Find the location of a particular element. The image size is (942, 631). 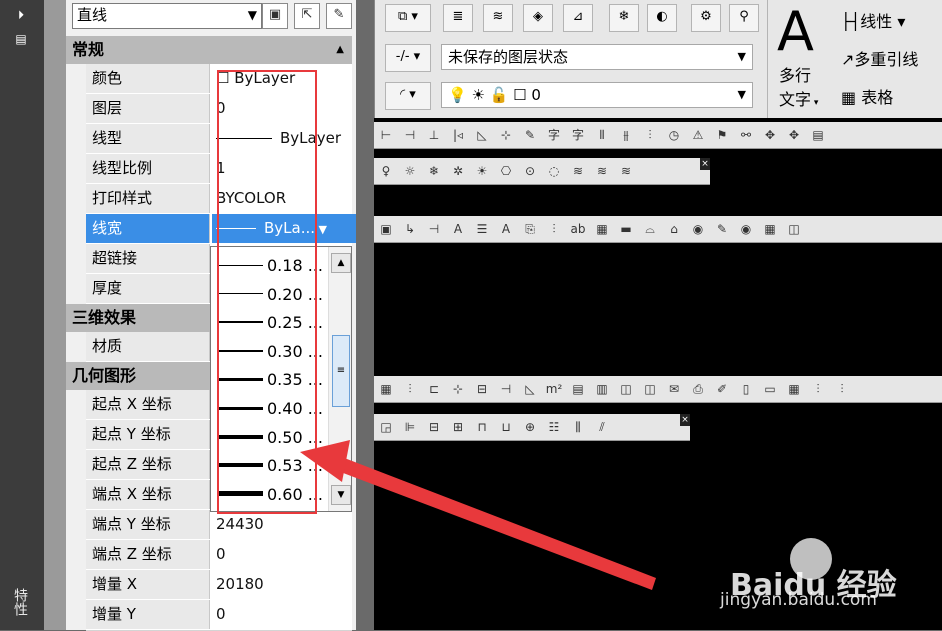

book-icon: ▯ is located at coordinates (746, 389).